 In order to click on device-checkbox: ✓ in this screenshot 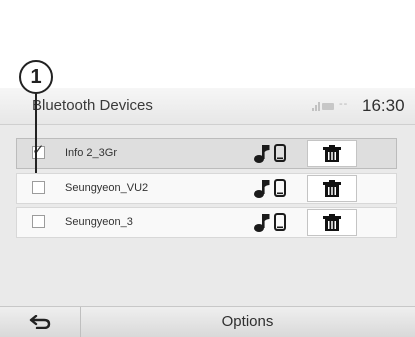, I will do `click(38, 150)`.